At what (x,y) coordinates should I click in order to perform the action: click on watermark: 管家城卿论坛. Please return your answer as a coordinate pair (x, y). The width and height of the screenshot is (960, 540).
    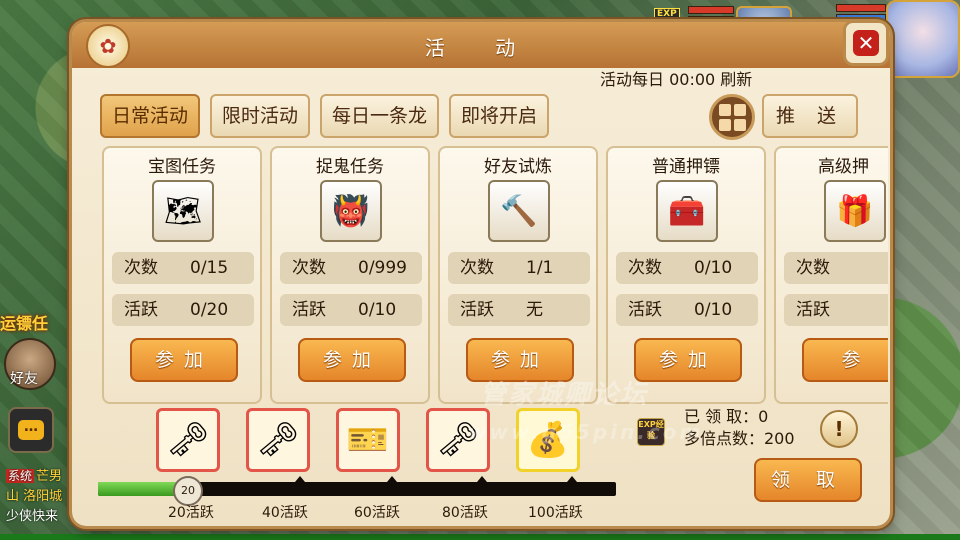
    Looking at the image, I should click on (564, 395).